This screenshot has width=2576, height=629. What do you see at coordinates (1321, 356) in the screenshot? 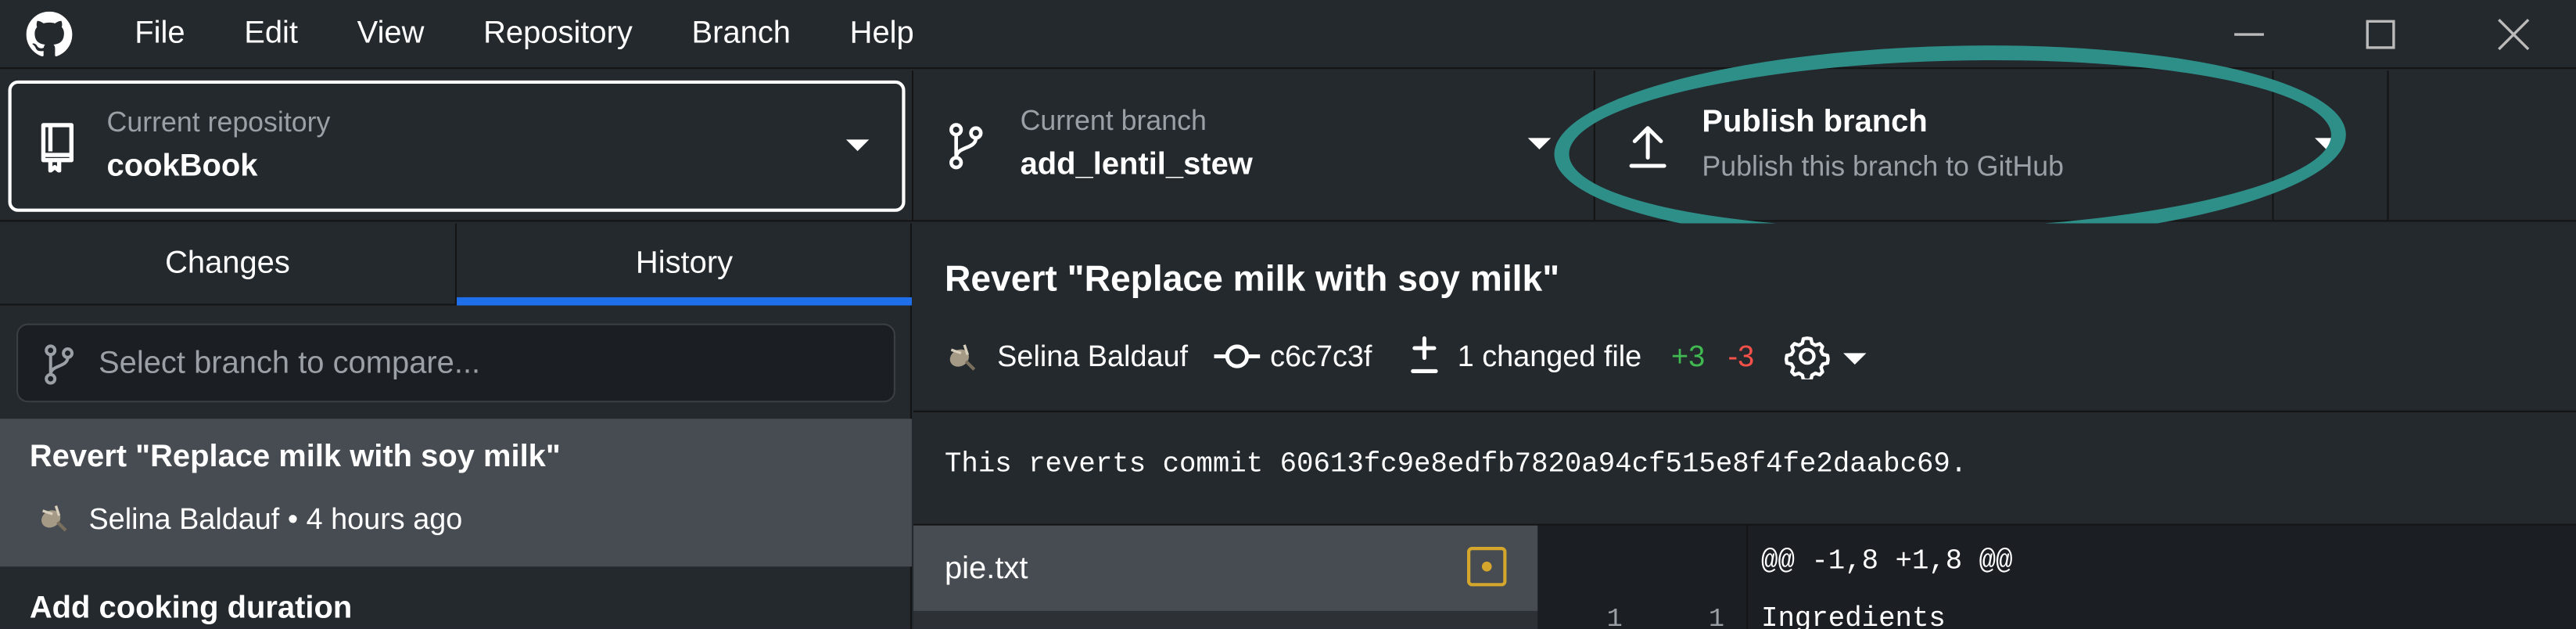
I see `commit-sha: c6c7c3f` at bounding box center [1321, 356].